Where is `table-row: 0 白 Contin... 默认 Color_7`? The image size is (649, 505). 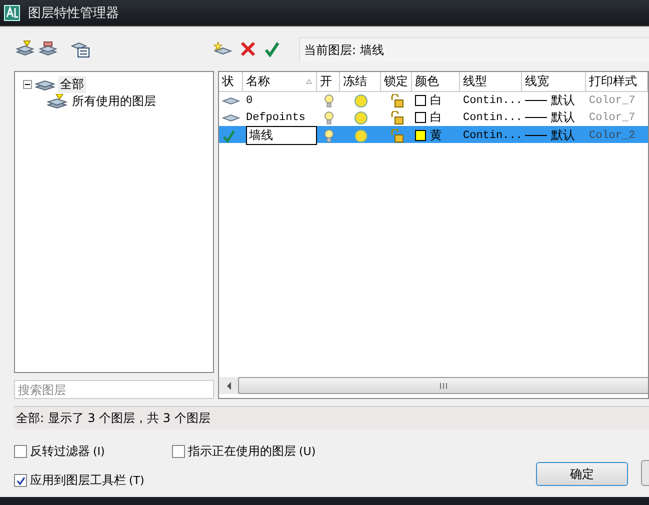
table-row: 0 白 Contin... 默认 Color_7 is located at coordinates (433, 100).